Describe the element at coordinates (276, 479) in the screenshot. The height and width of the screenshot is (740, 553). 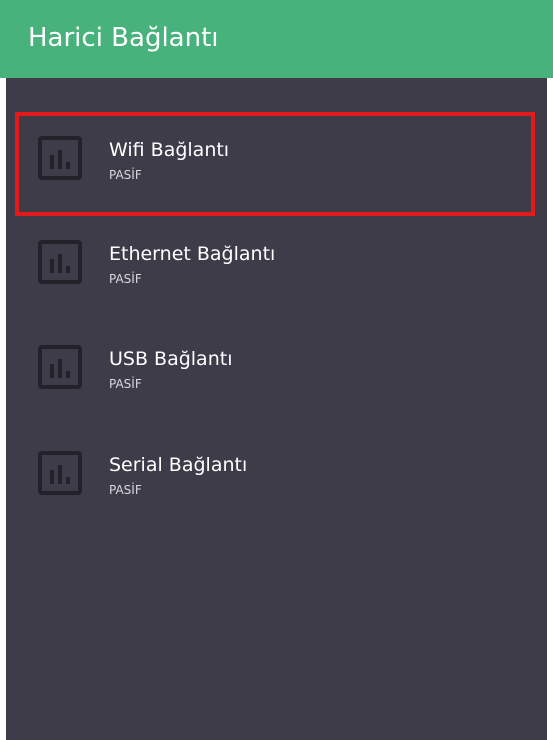
I see `connection-item-serial: Serial Bağlantı PASİF` at that location.